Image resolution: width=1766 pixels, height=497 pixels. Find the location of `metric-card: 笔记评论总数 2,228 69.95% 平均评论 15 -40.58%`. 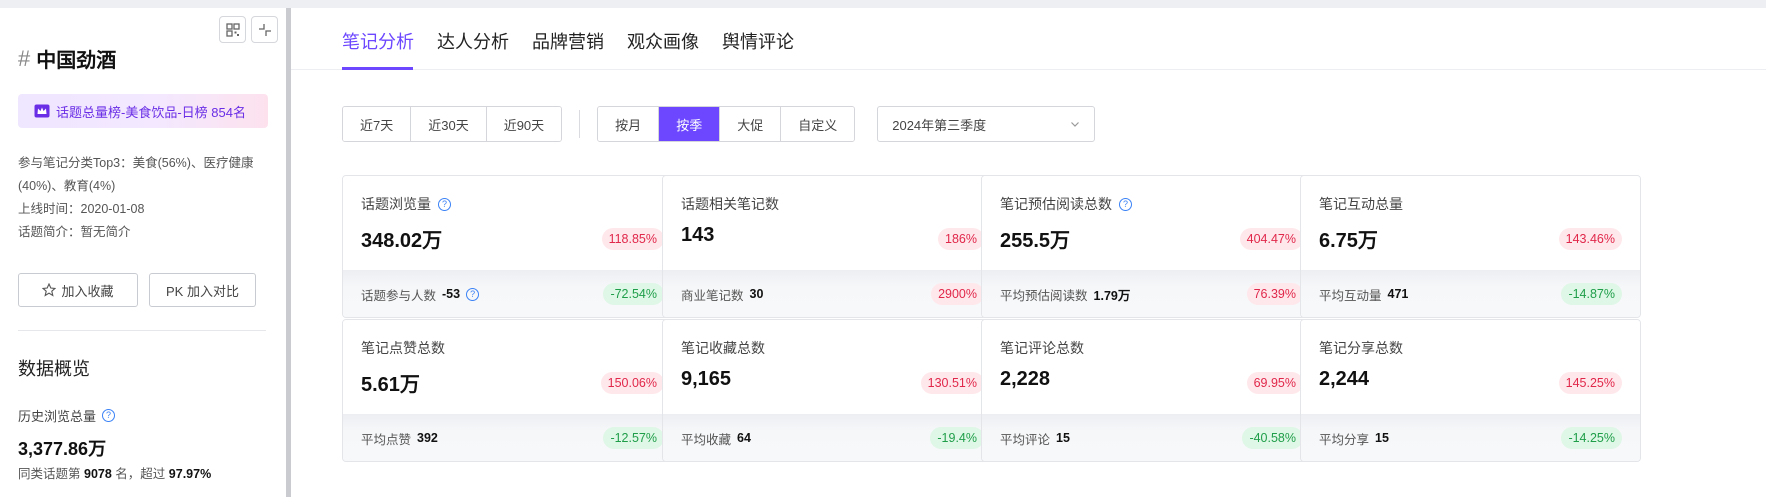

metric-card: 笔记评论总数 2,228 69.95% 平均评论 15 -40.58% is located at coordinates (1151, 390).